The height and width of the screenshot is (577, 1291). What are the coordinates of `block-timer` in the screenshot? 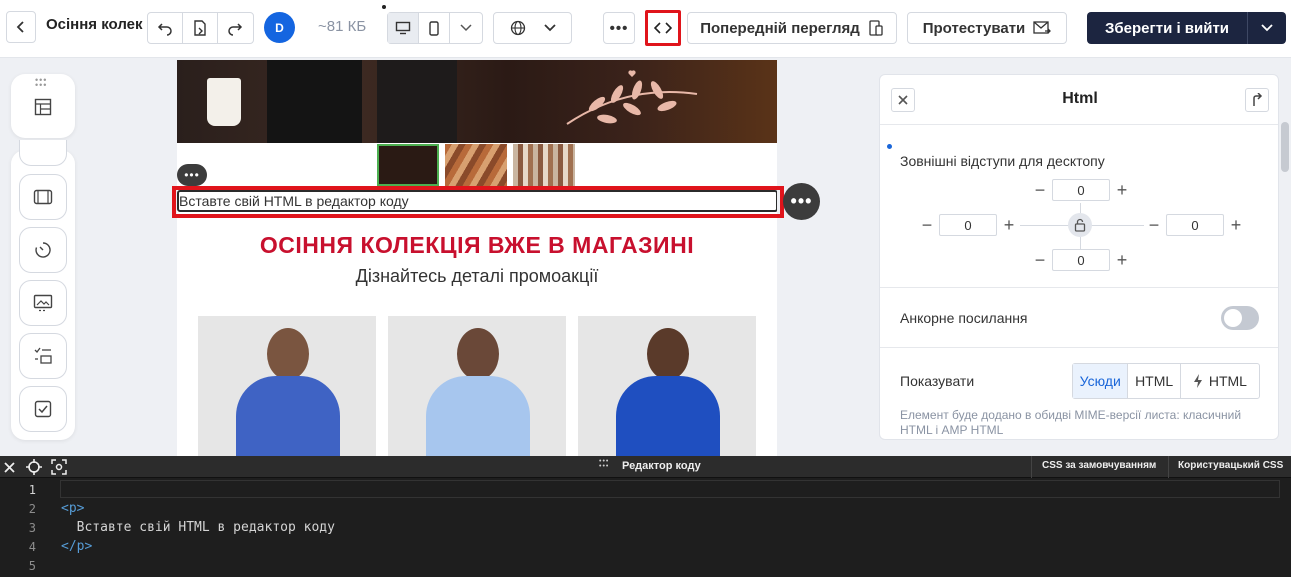 It's located at (43, 250).